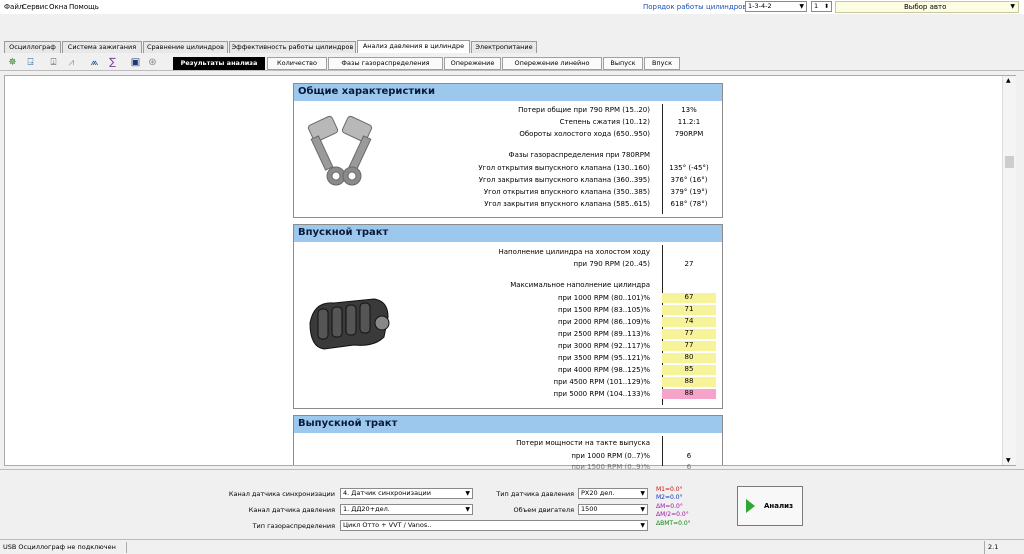 The width and height of the screenshot is (1024, 554). What do you see at coordinates (406, 493) in the screenshot?
I see `sync-channel-select: 4. Датчик синхронизации ▼` at bounding box center [406, 493].